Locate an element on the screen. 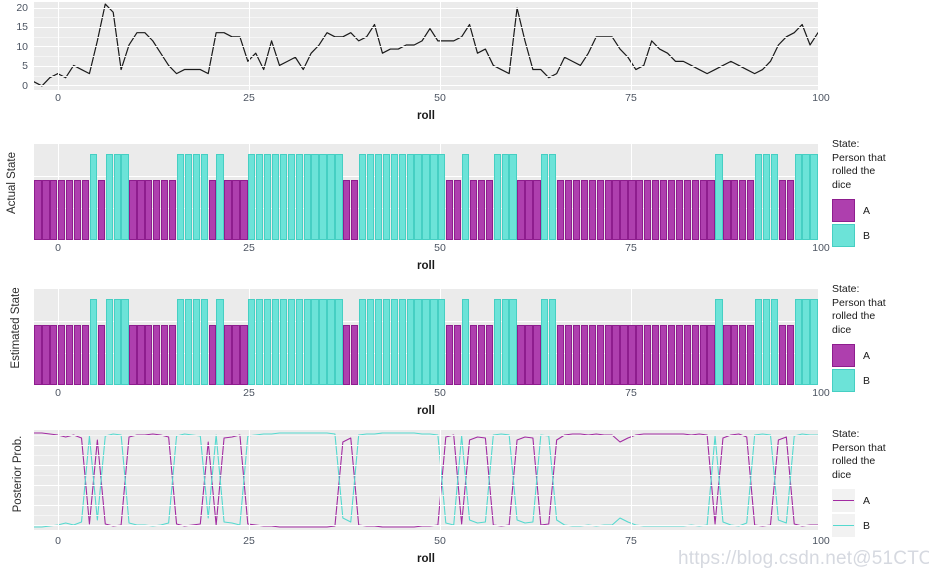 This screenshot has height=570, width=929. plot-area-posterior-probability is located at coordinates (426, 480).